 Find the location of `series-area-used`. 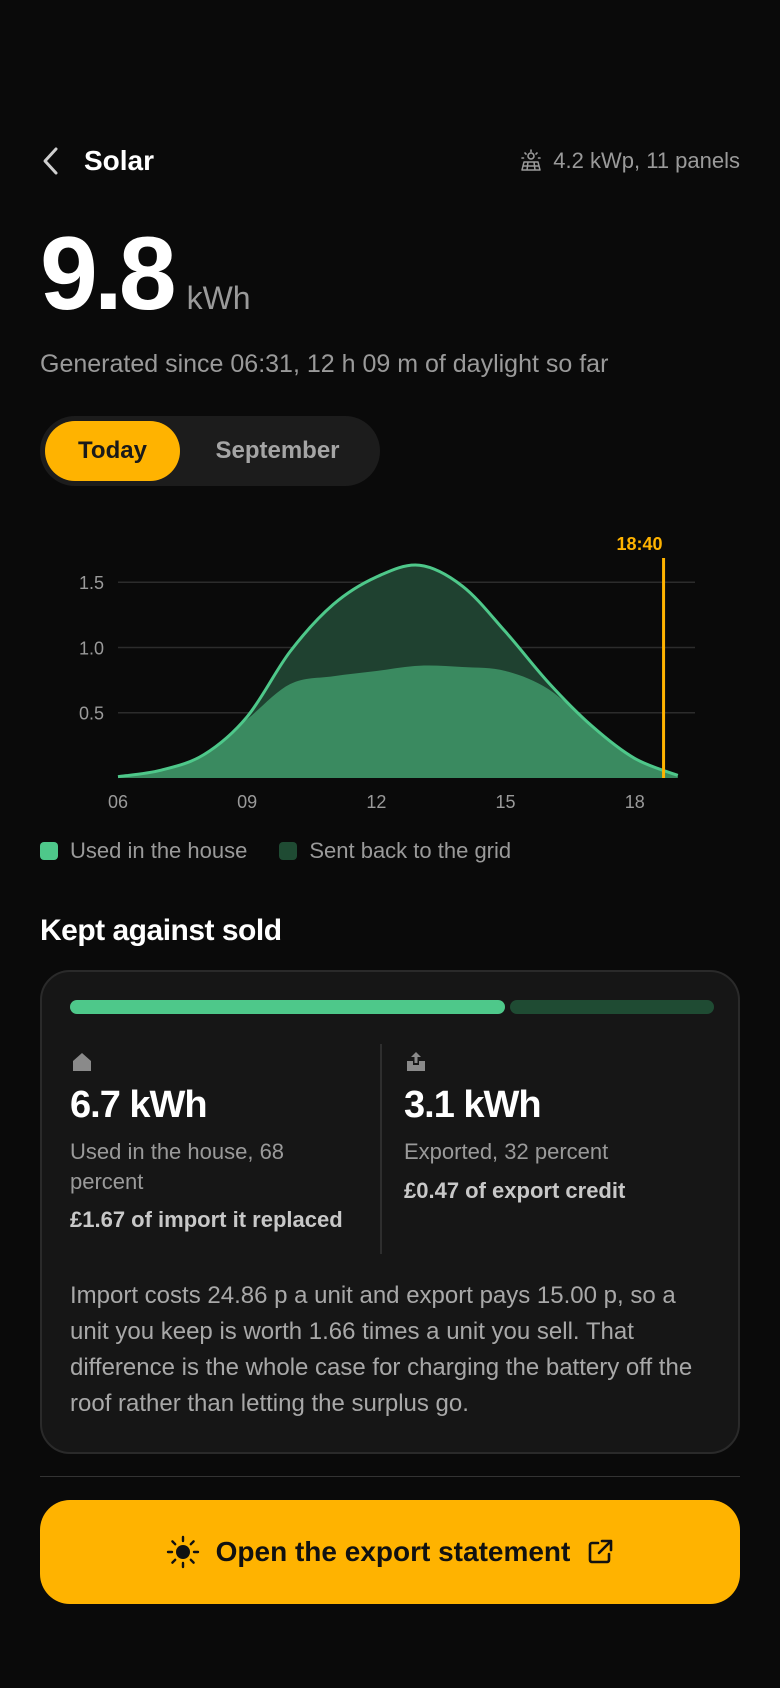

series-area-used is located at coordinates (398, 721).